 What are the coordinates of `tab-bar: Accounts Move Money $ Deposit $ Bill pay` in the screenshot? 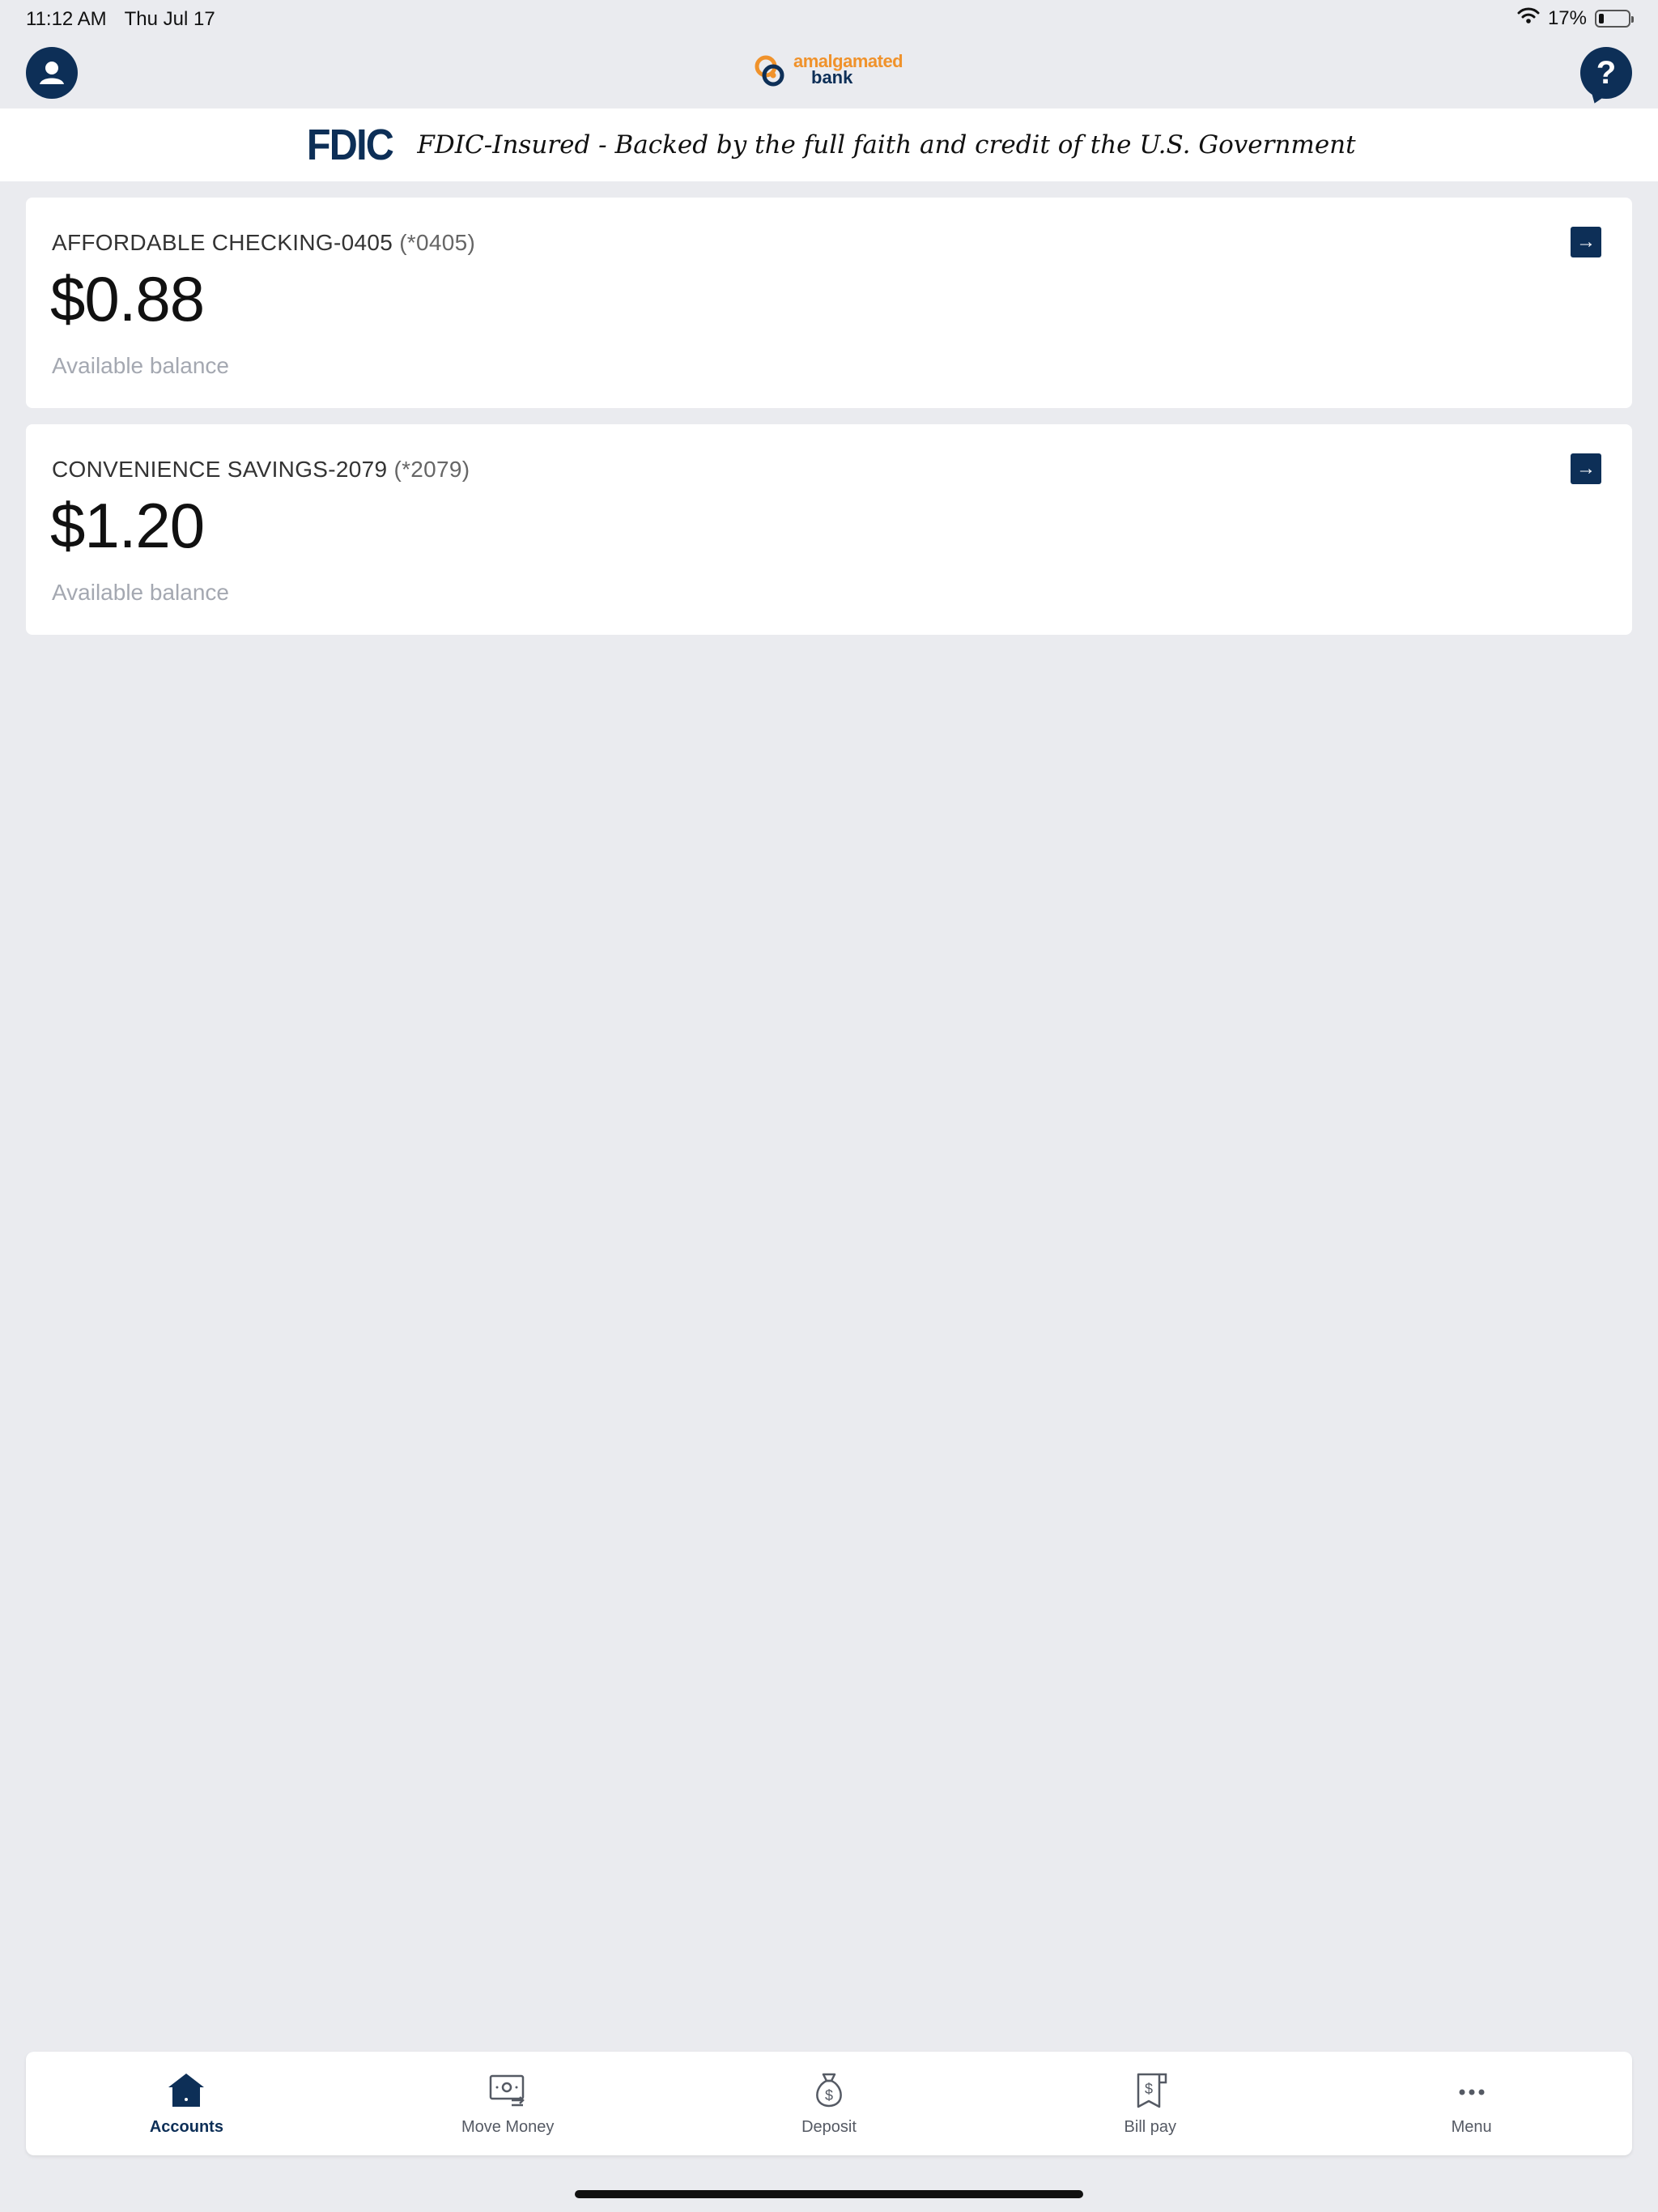 It's located at (829, 2103).